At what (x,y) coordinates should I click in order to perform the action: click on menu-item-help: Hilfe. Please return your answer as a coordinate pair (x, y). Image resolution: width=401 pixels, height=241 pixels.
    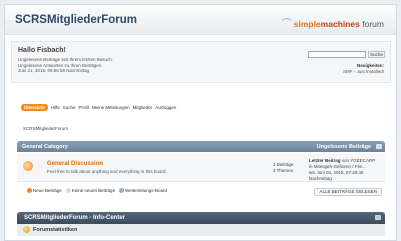
    Looking at the image, I should click on (55, 107).